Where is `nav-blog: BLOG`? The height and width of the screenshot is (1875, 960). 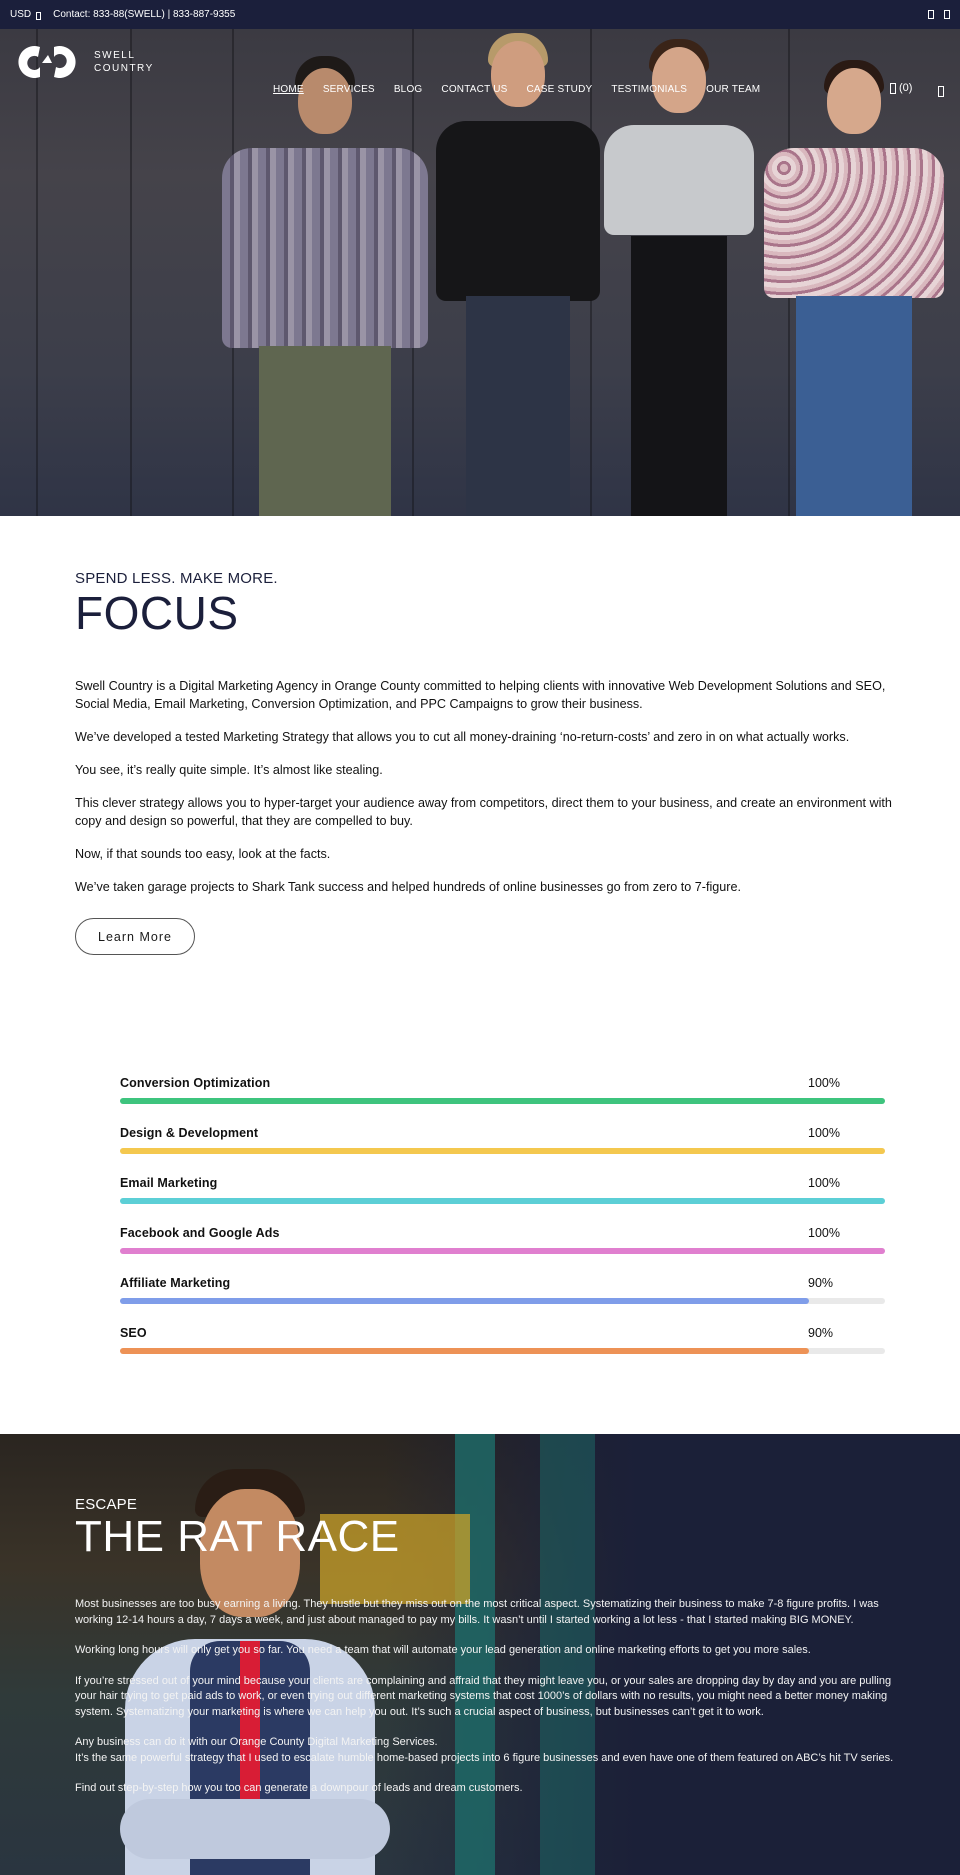
nav-blog: BLOG is located at coordinates (408, 89).